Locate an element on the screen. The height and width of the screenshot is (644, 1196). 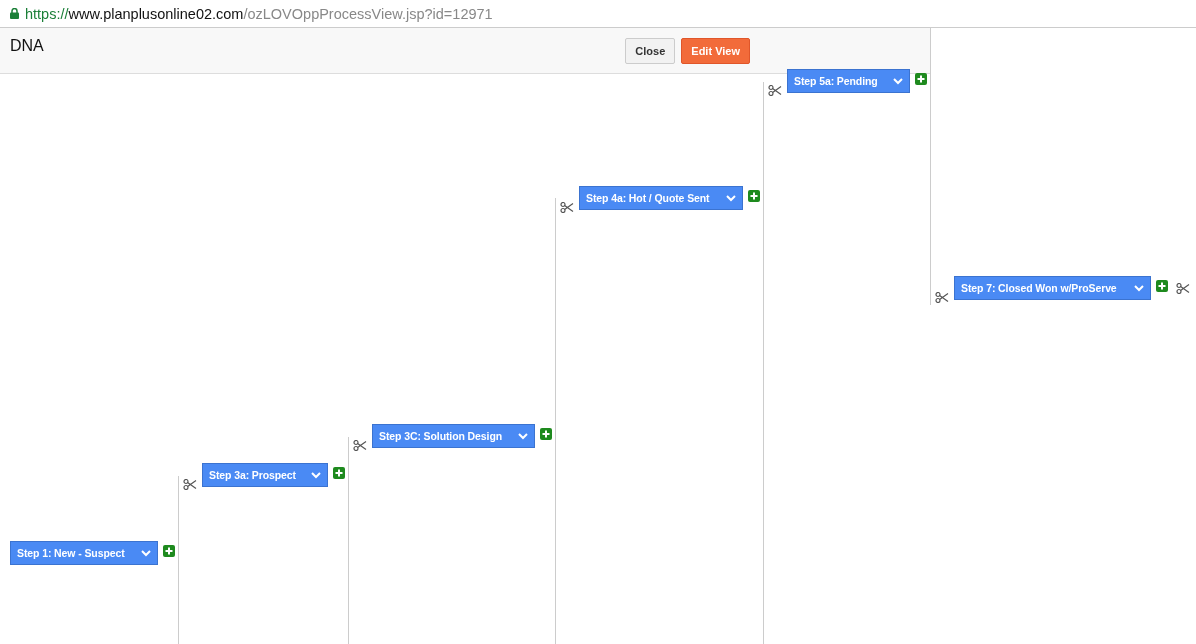
stage-dropdown: Step 7: Closed Won w/ProServe is located at coordinates (1052, 288).